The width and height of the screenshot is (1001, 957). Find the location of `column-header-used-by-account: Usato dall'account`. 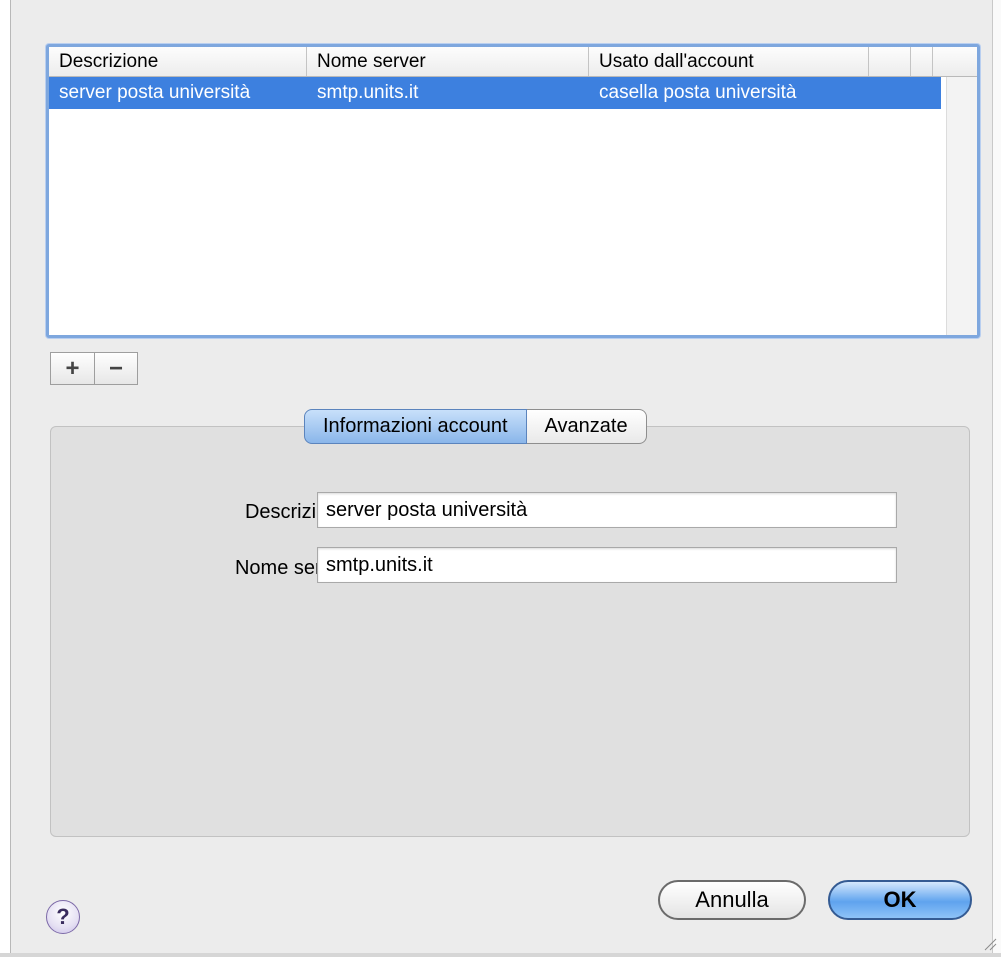

column-header-used-by-account: Usato dall'account is located at coordinates (729, 61).